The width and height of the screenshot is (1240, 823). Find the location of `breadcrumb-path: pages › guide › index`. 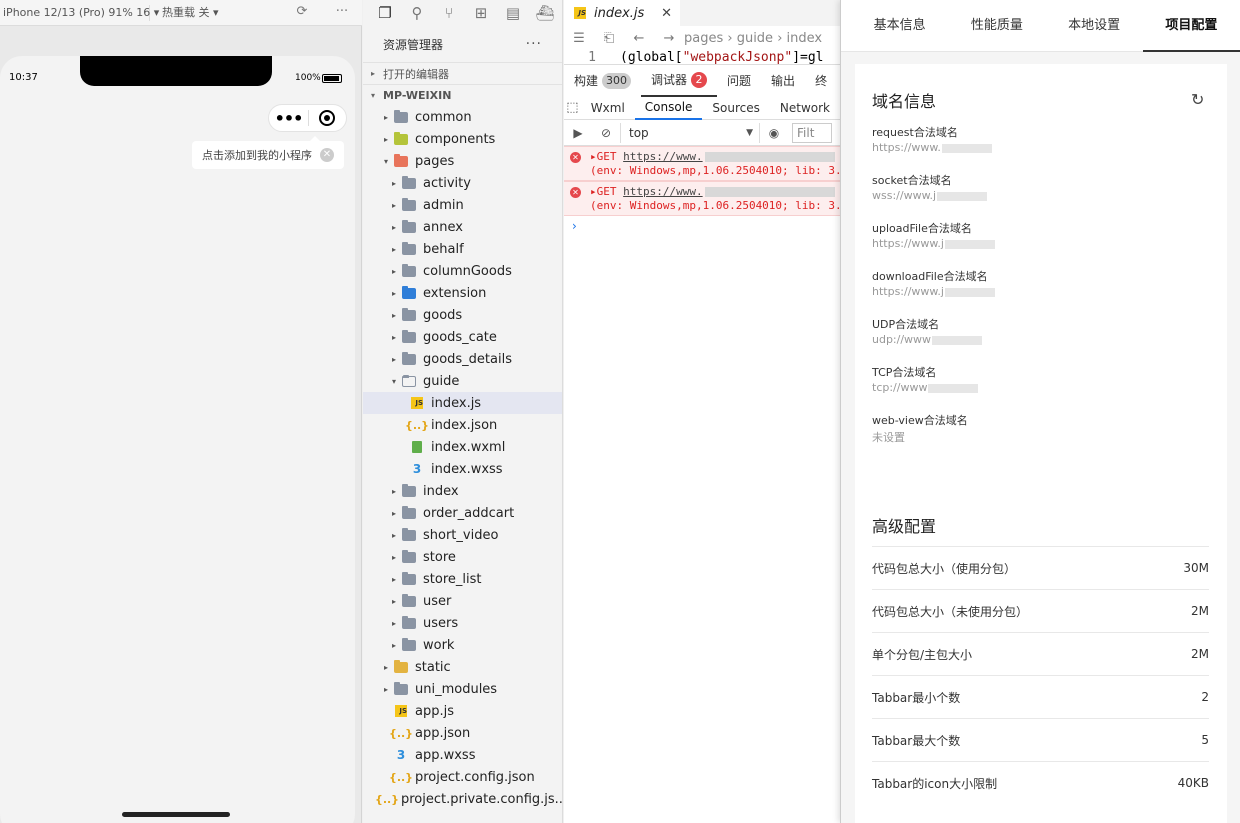

breadcrumb-path: pages › guide › index is located at coordinates (753, 38).